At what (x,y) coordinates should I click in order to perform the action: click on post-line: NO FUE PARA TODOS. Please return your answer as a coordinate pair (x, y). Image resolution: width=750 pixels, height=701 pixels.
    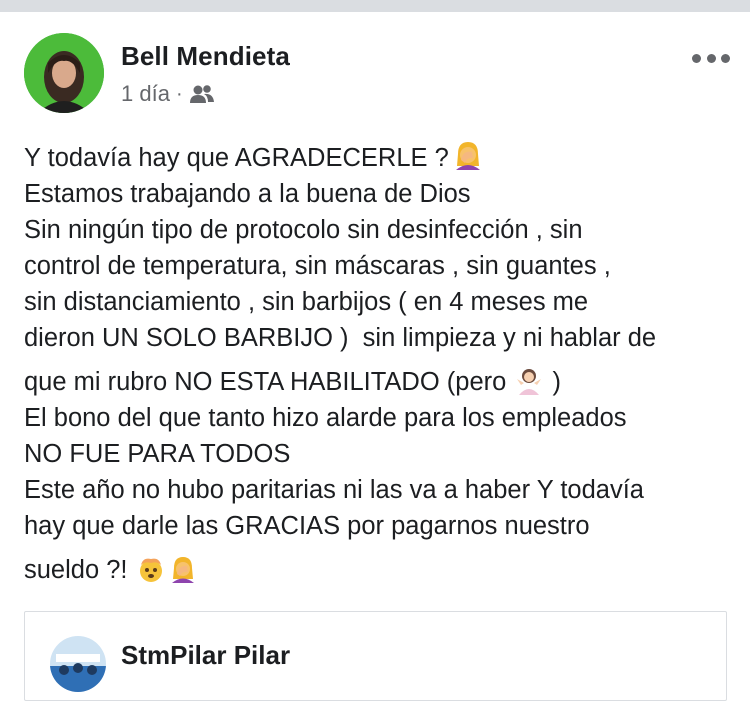
    Looking at the image, I should click on (381, 454).